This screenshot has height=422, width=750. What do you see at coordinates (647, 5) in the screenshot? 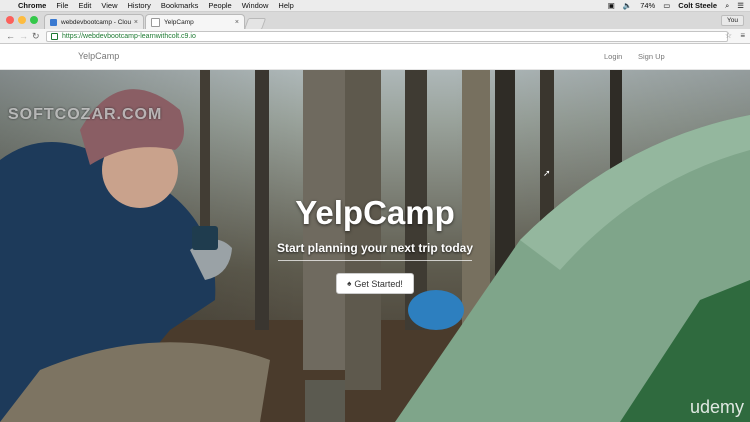
I see `battery-percent: 74%` at bounding box center [647, 5].